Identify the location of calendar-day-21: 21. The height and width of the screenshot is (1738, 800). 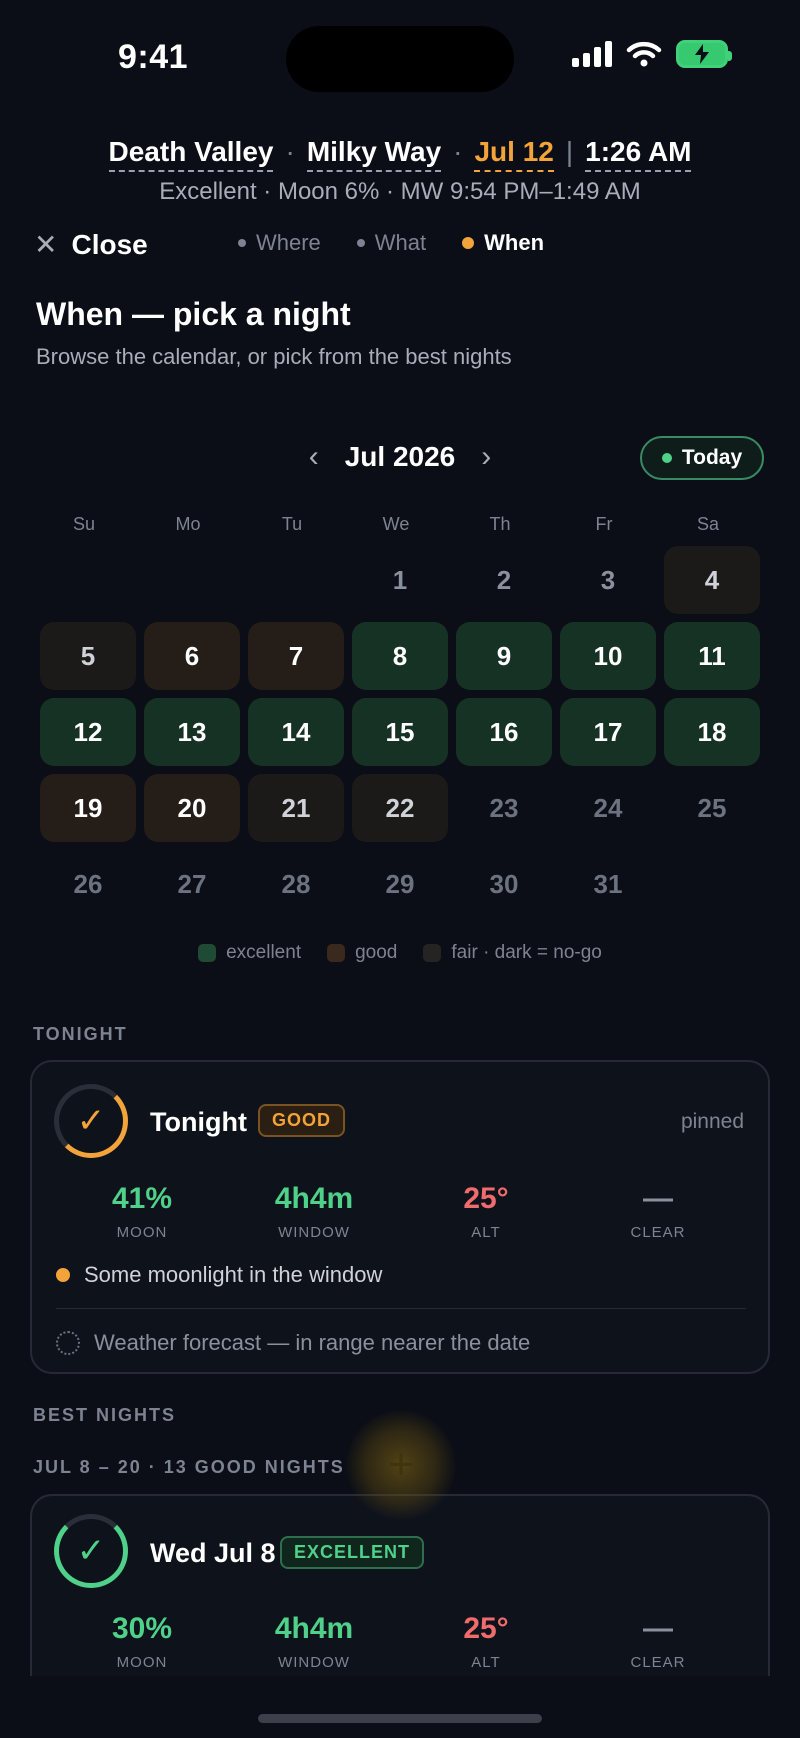
(296, 808).